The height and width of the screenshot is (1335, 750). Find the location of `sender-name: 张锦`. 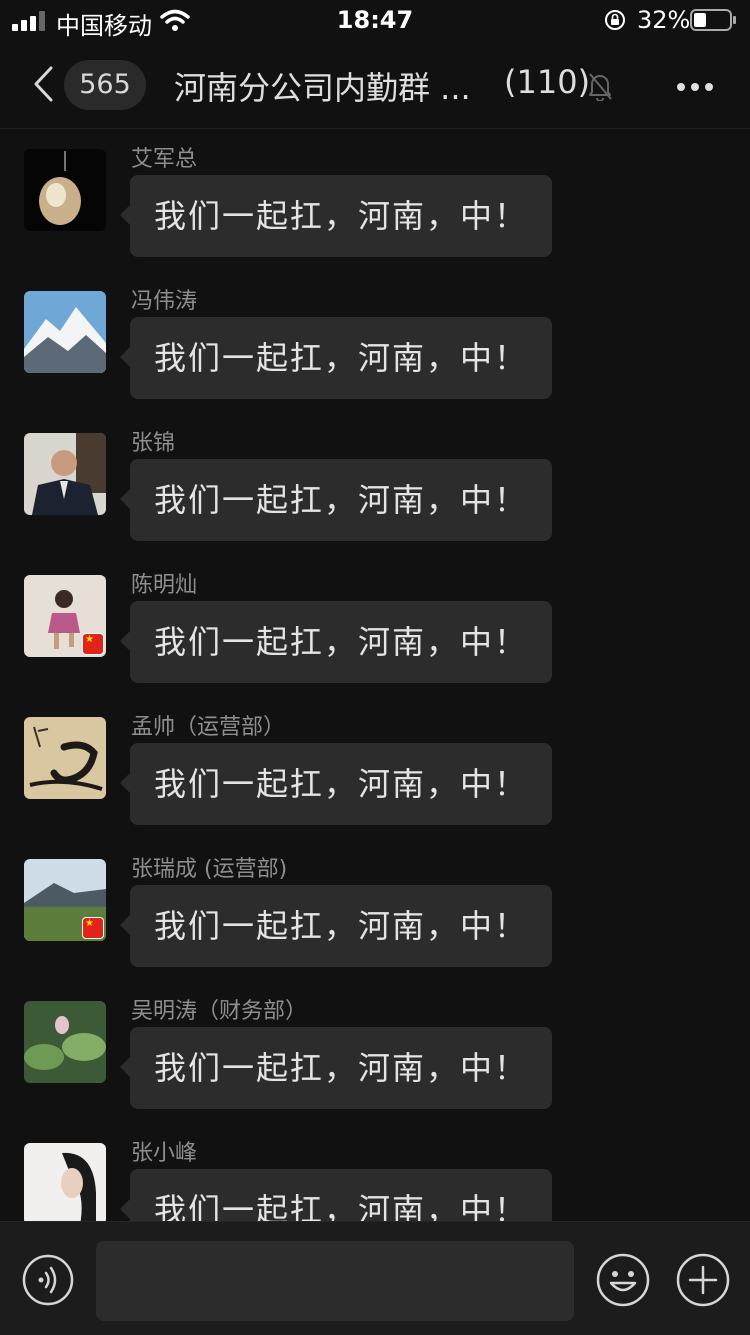

sender-name: 张锦 is located at coordinates (153, 443).